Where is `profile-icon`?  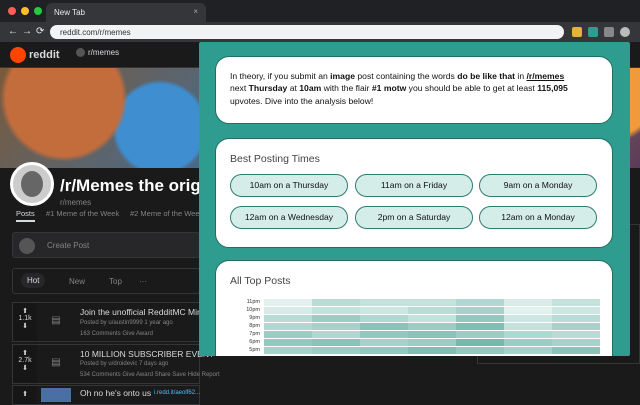
profile-icon is located at coordinates (625, 32).